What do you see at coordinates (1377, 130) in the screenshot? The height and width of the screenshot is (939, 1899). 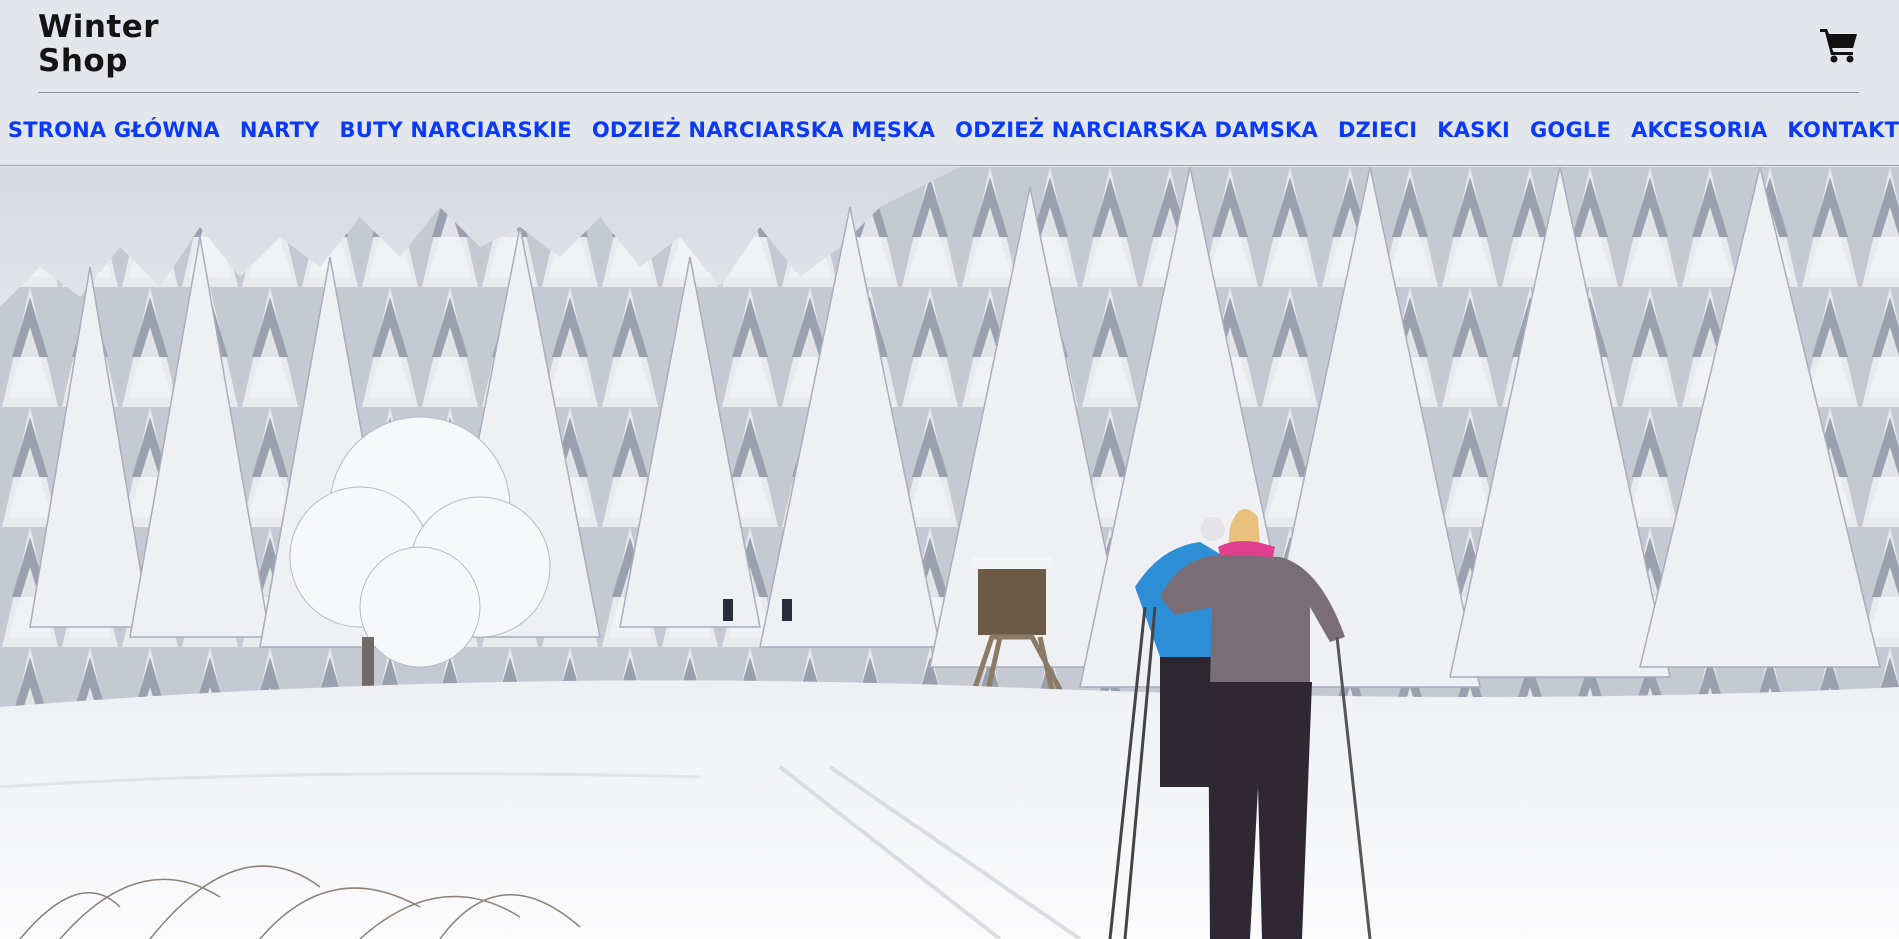 I see `nav-item-dzieci: DZIECI` at bounding box center [1377, 130].